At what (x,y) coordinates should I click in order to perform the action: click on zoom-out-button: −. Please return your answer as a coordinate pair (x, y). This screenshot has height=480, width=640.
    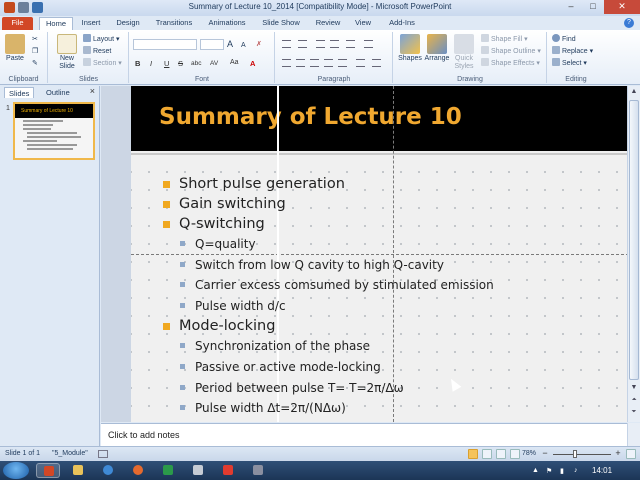
    Looking at the image, I should click on (545, 454).